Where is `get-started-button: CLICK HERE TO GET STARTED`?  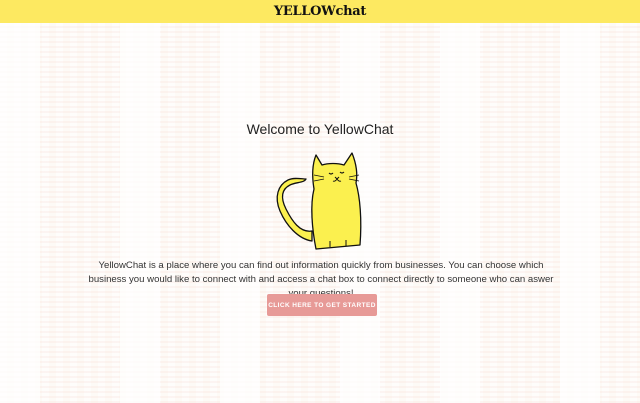
get-started-button: CLICK HERE TO GET STARTED is located at coordinates (322, 305).